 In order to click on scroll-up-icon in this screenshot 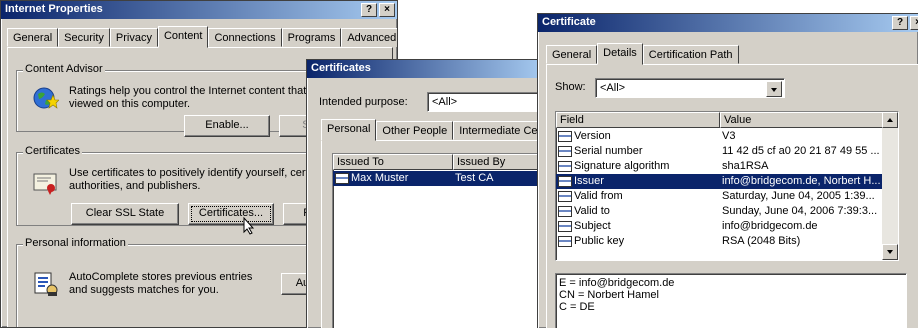, I will do `click(890, 120)`.